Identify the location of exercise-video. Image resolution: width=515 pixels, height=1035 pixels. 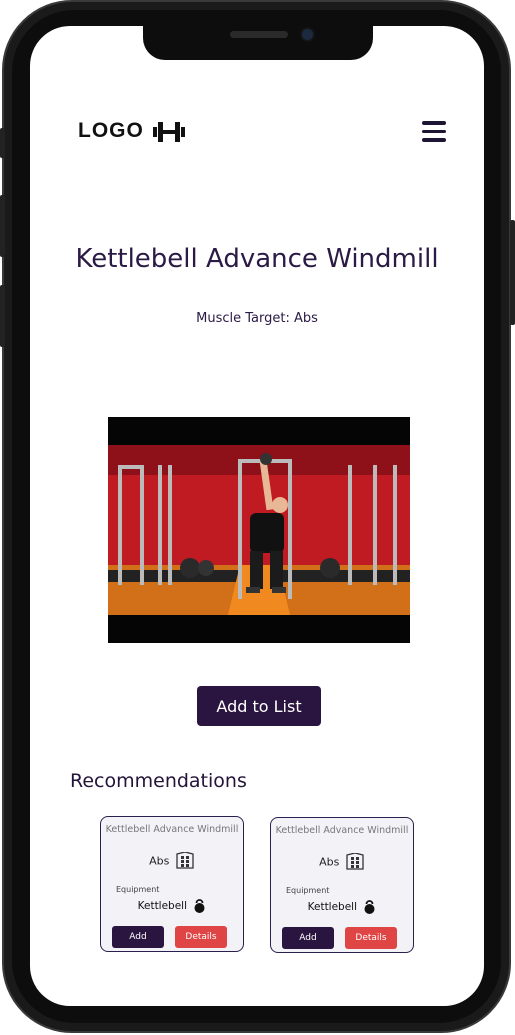
(259, 530).